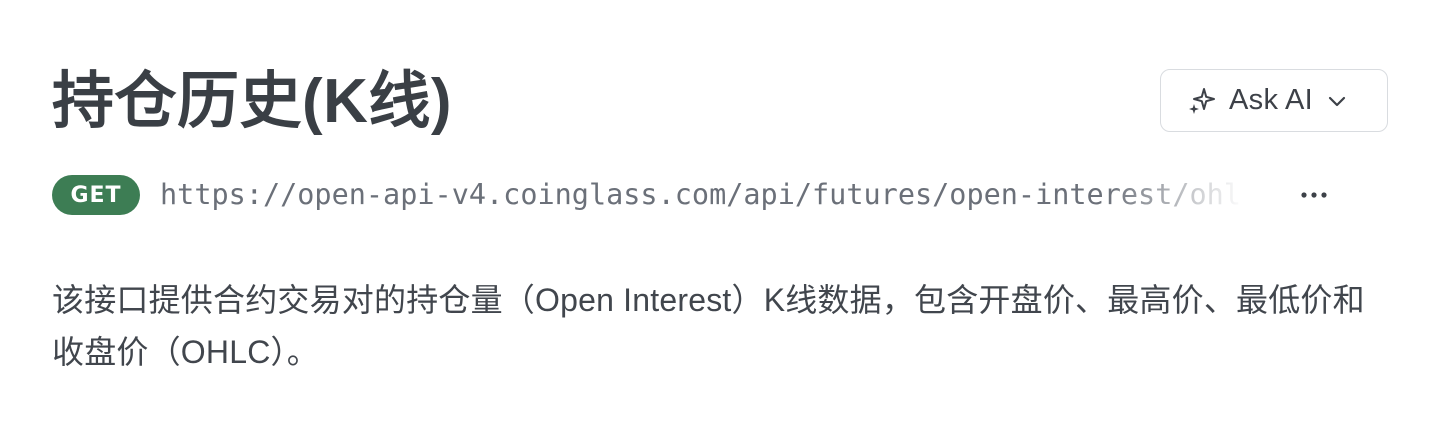 The image size is (1432, 432). Describe the element at coordinates (1181, 195) in the screenshot. I see `url-fade-overlay` at that location.